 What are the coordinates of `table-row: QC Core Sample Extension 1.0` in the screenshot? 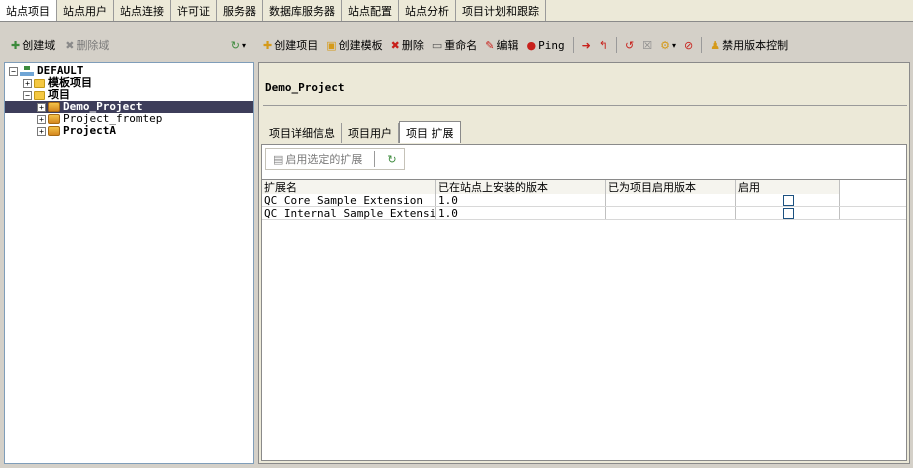 It's located at (584, 200).